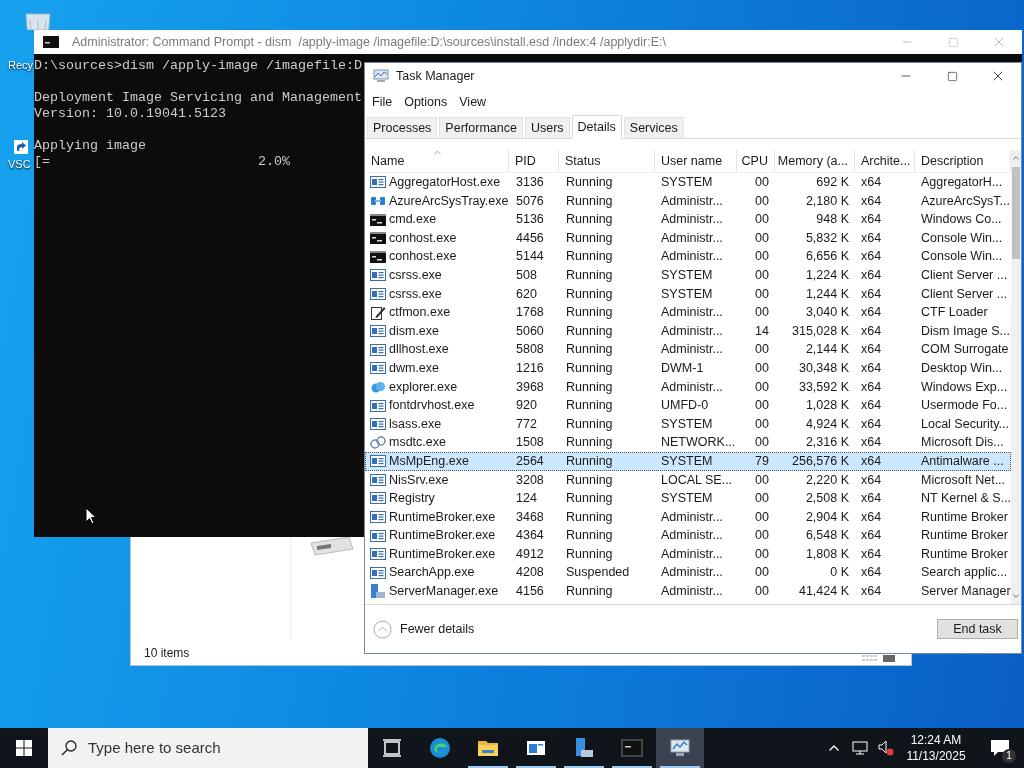  Describe the element at coordinates (530, 573) in the screenshot. I see `table-cell-text: 4208` at that location.